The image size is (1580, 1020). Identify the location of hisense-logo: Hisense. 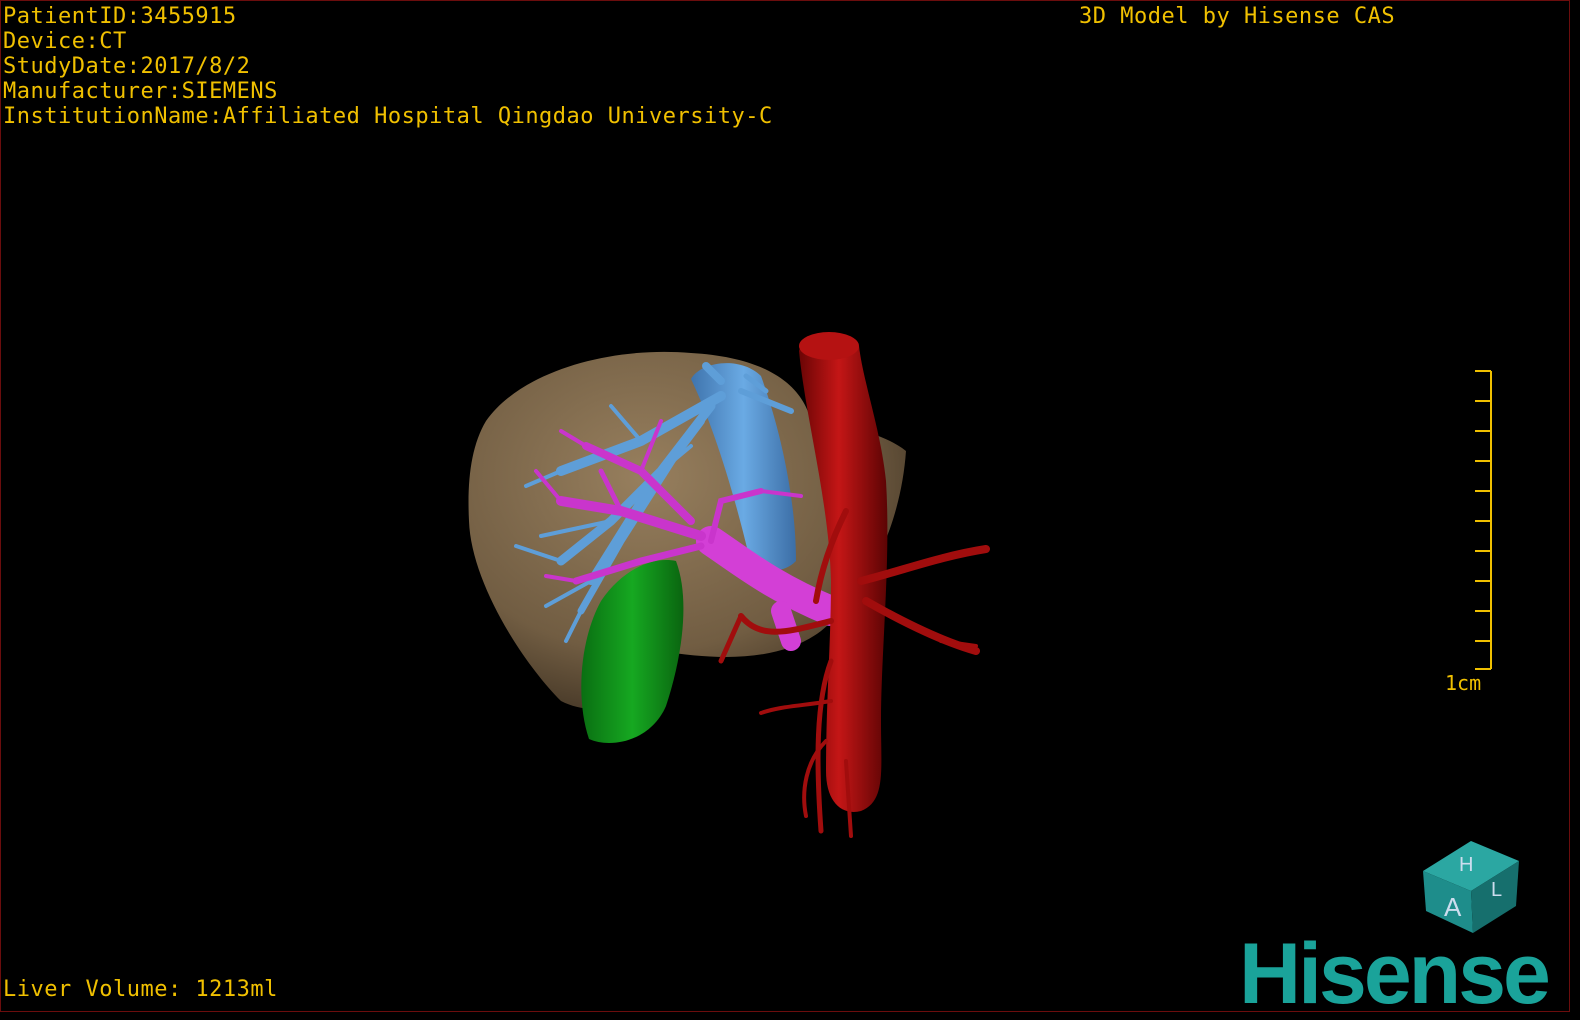
(1395, 969).